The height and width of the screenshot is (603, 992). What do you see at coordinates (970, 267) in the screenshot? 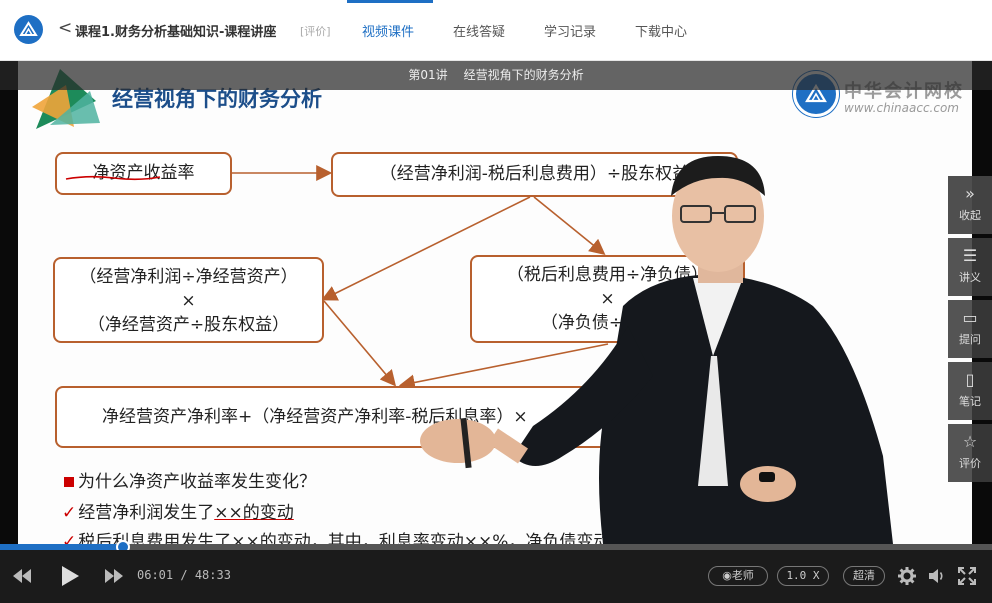
I see `side-handout-button: ☰ 讲义` at bounding box center [970, 267].